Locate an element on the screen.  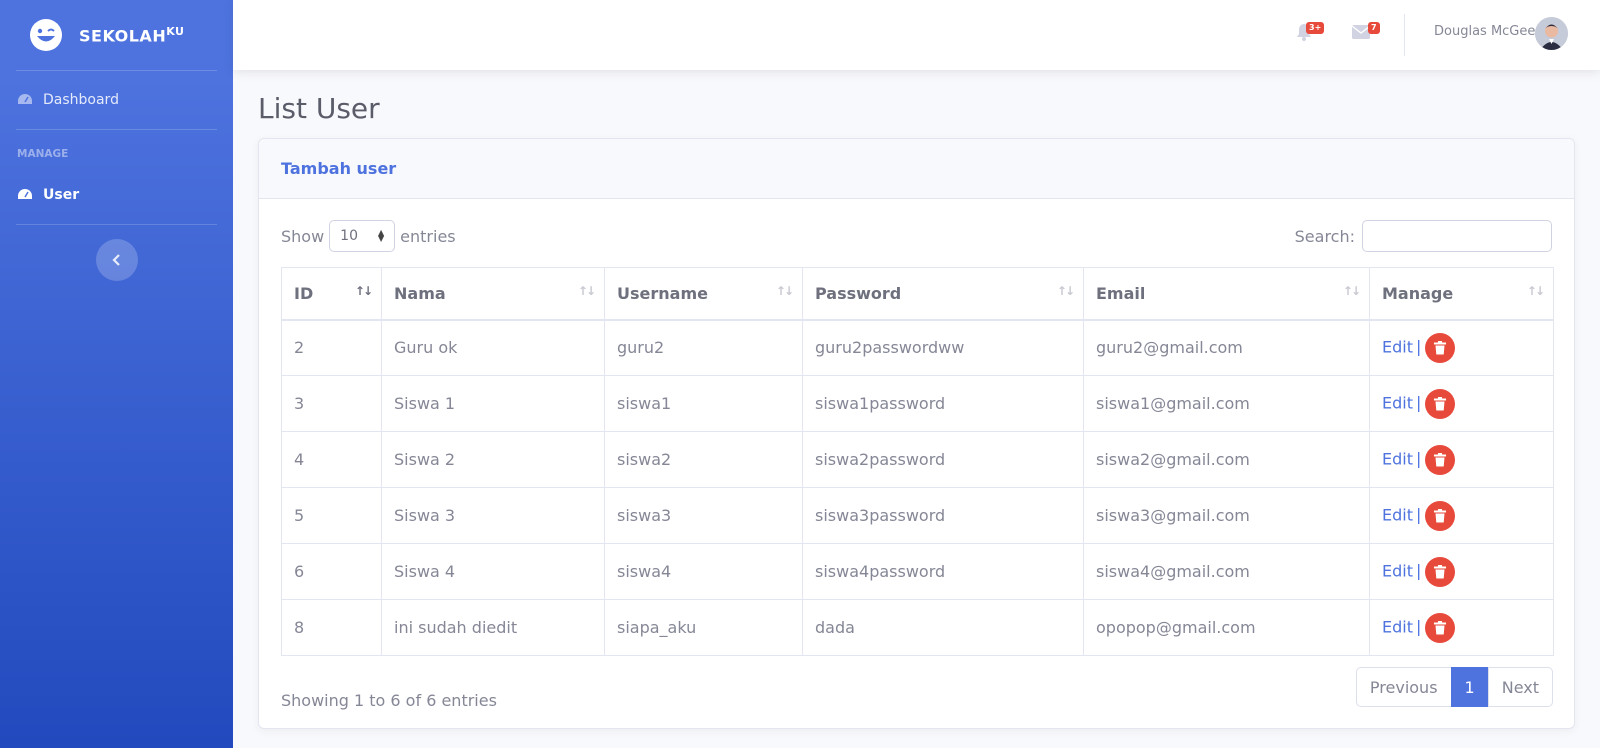
search-control: Search: is located at coordinates (1423, 236).